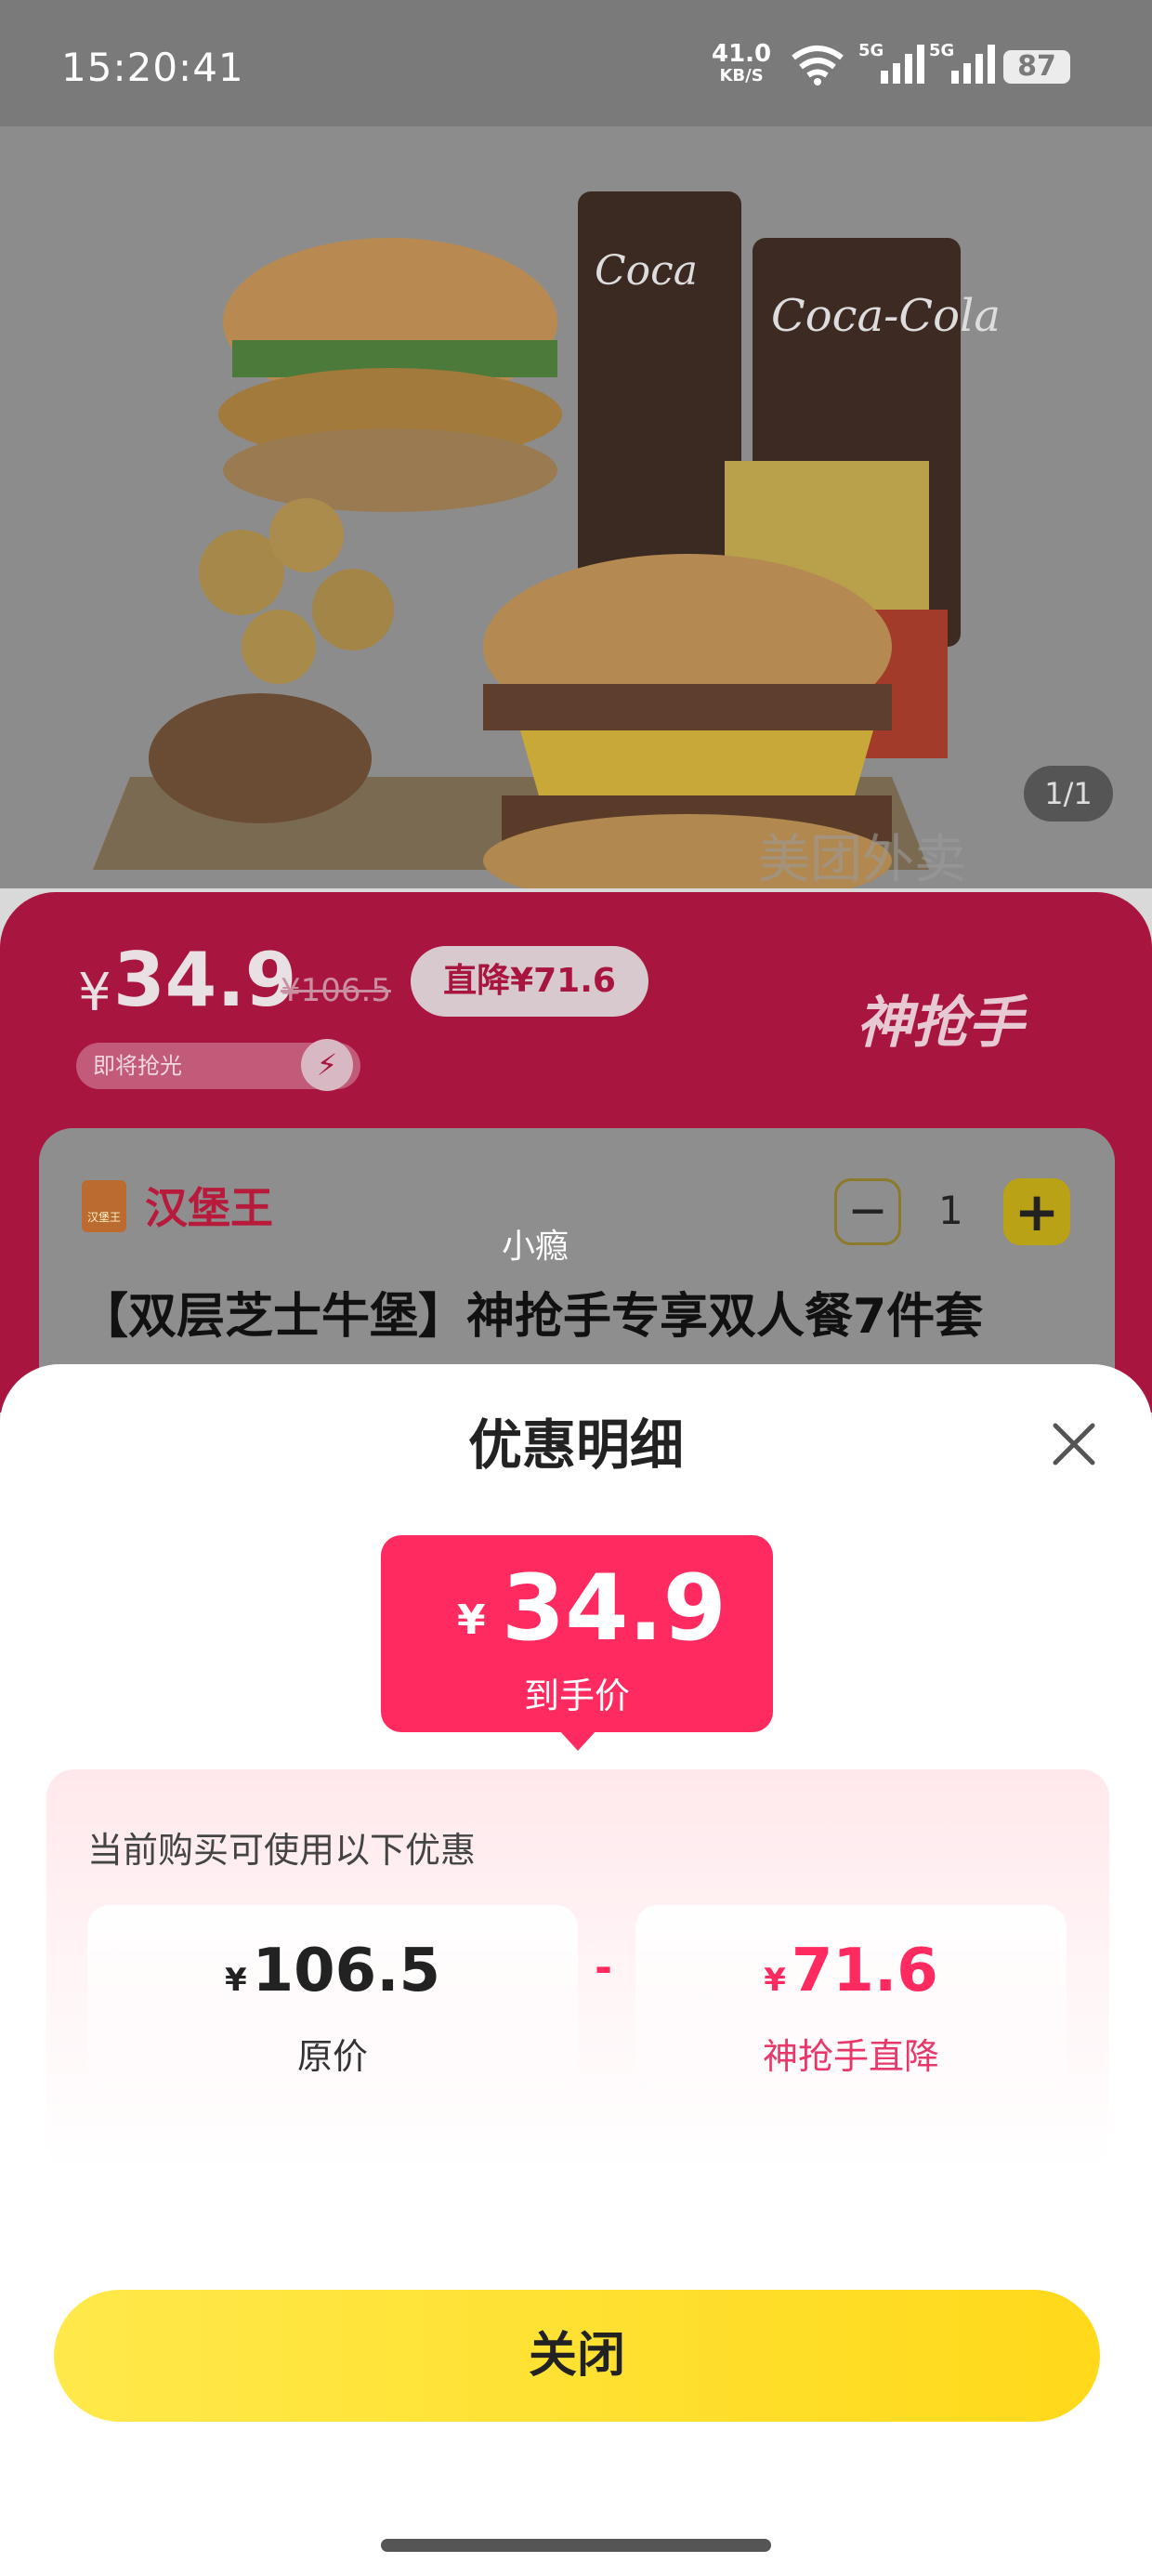 The width and height of the screenshot is (1152, 2576). I want to click on discount-currency: ¥, so click(775, 1980).